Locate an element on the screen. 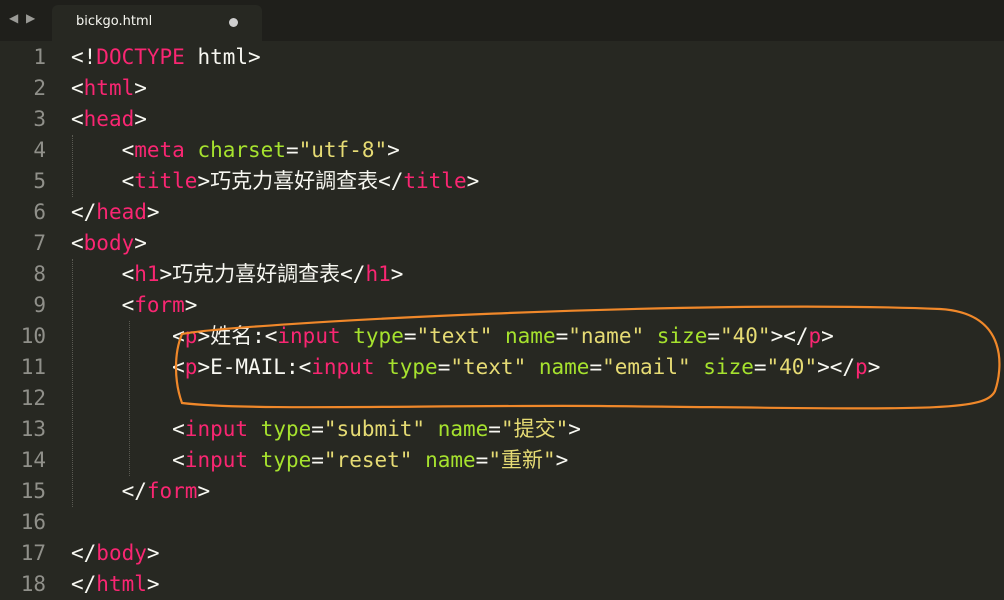 This screenshot has width=1004, height=600. highlight-oval-path is located at coordinates (587, 357).